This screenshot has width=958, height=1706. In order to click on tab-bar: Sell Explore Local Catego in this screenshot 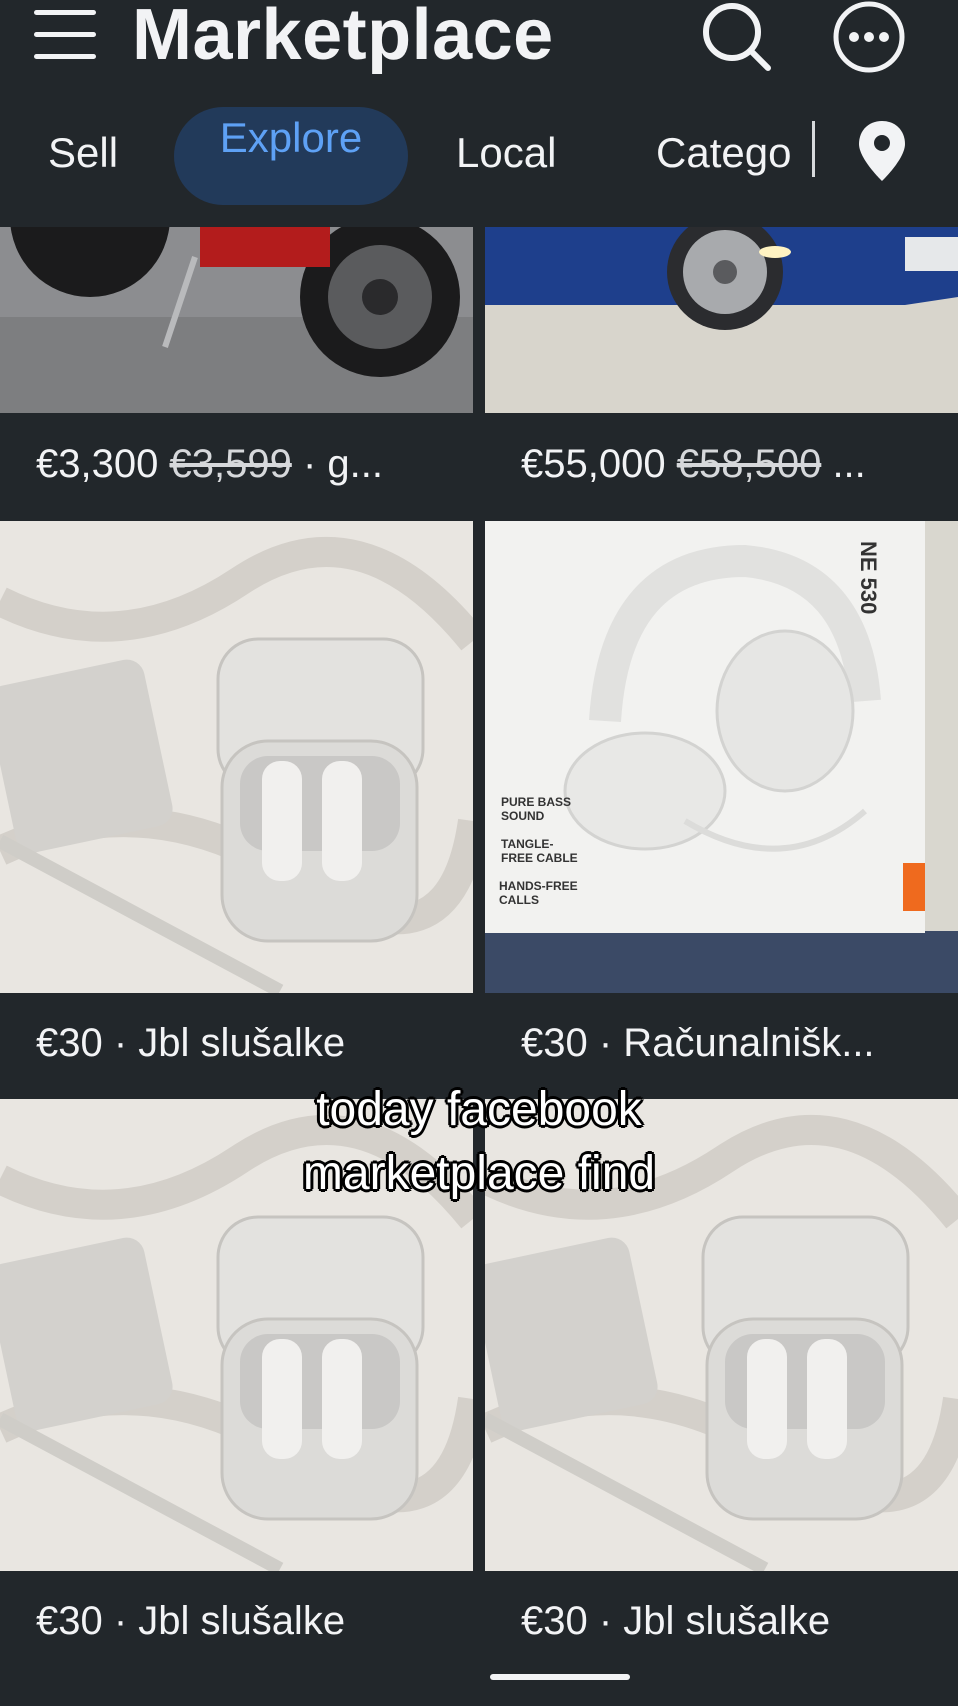, I will do `click(479, 166)`.